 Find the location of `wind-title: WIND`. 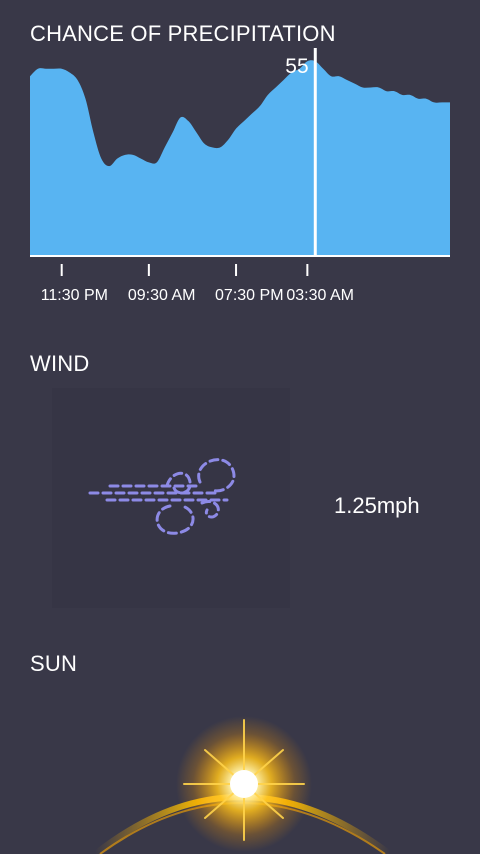

wind-title: WIND is located at coordinates (60, 363).